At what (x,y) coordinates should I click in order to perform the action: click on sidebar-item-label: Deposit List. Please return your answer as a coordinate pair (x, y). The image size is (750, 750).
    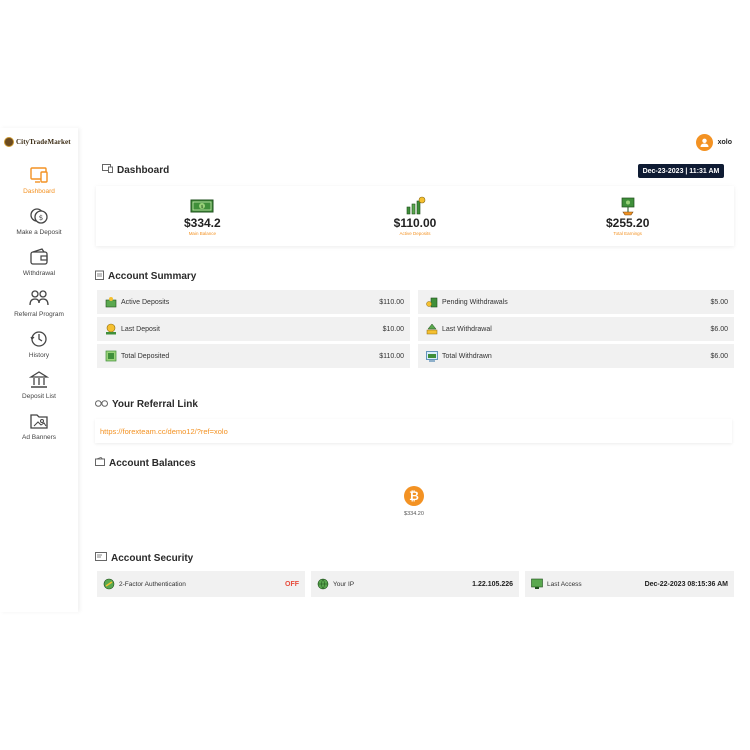
    Looking at the image, I should click on (39, 396).